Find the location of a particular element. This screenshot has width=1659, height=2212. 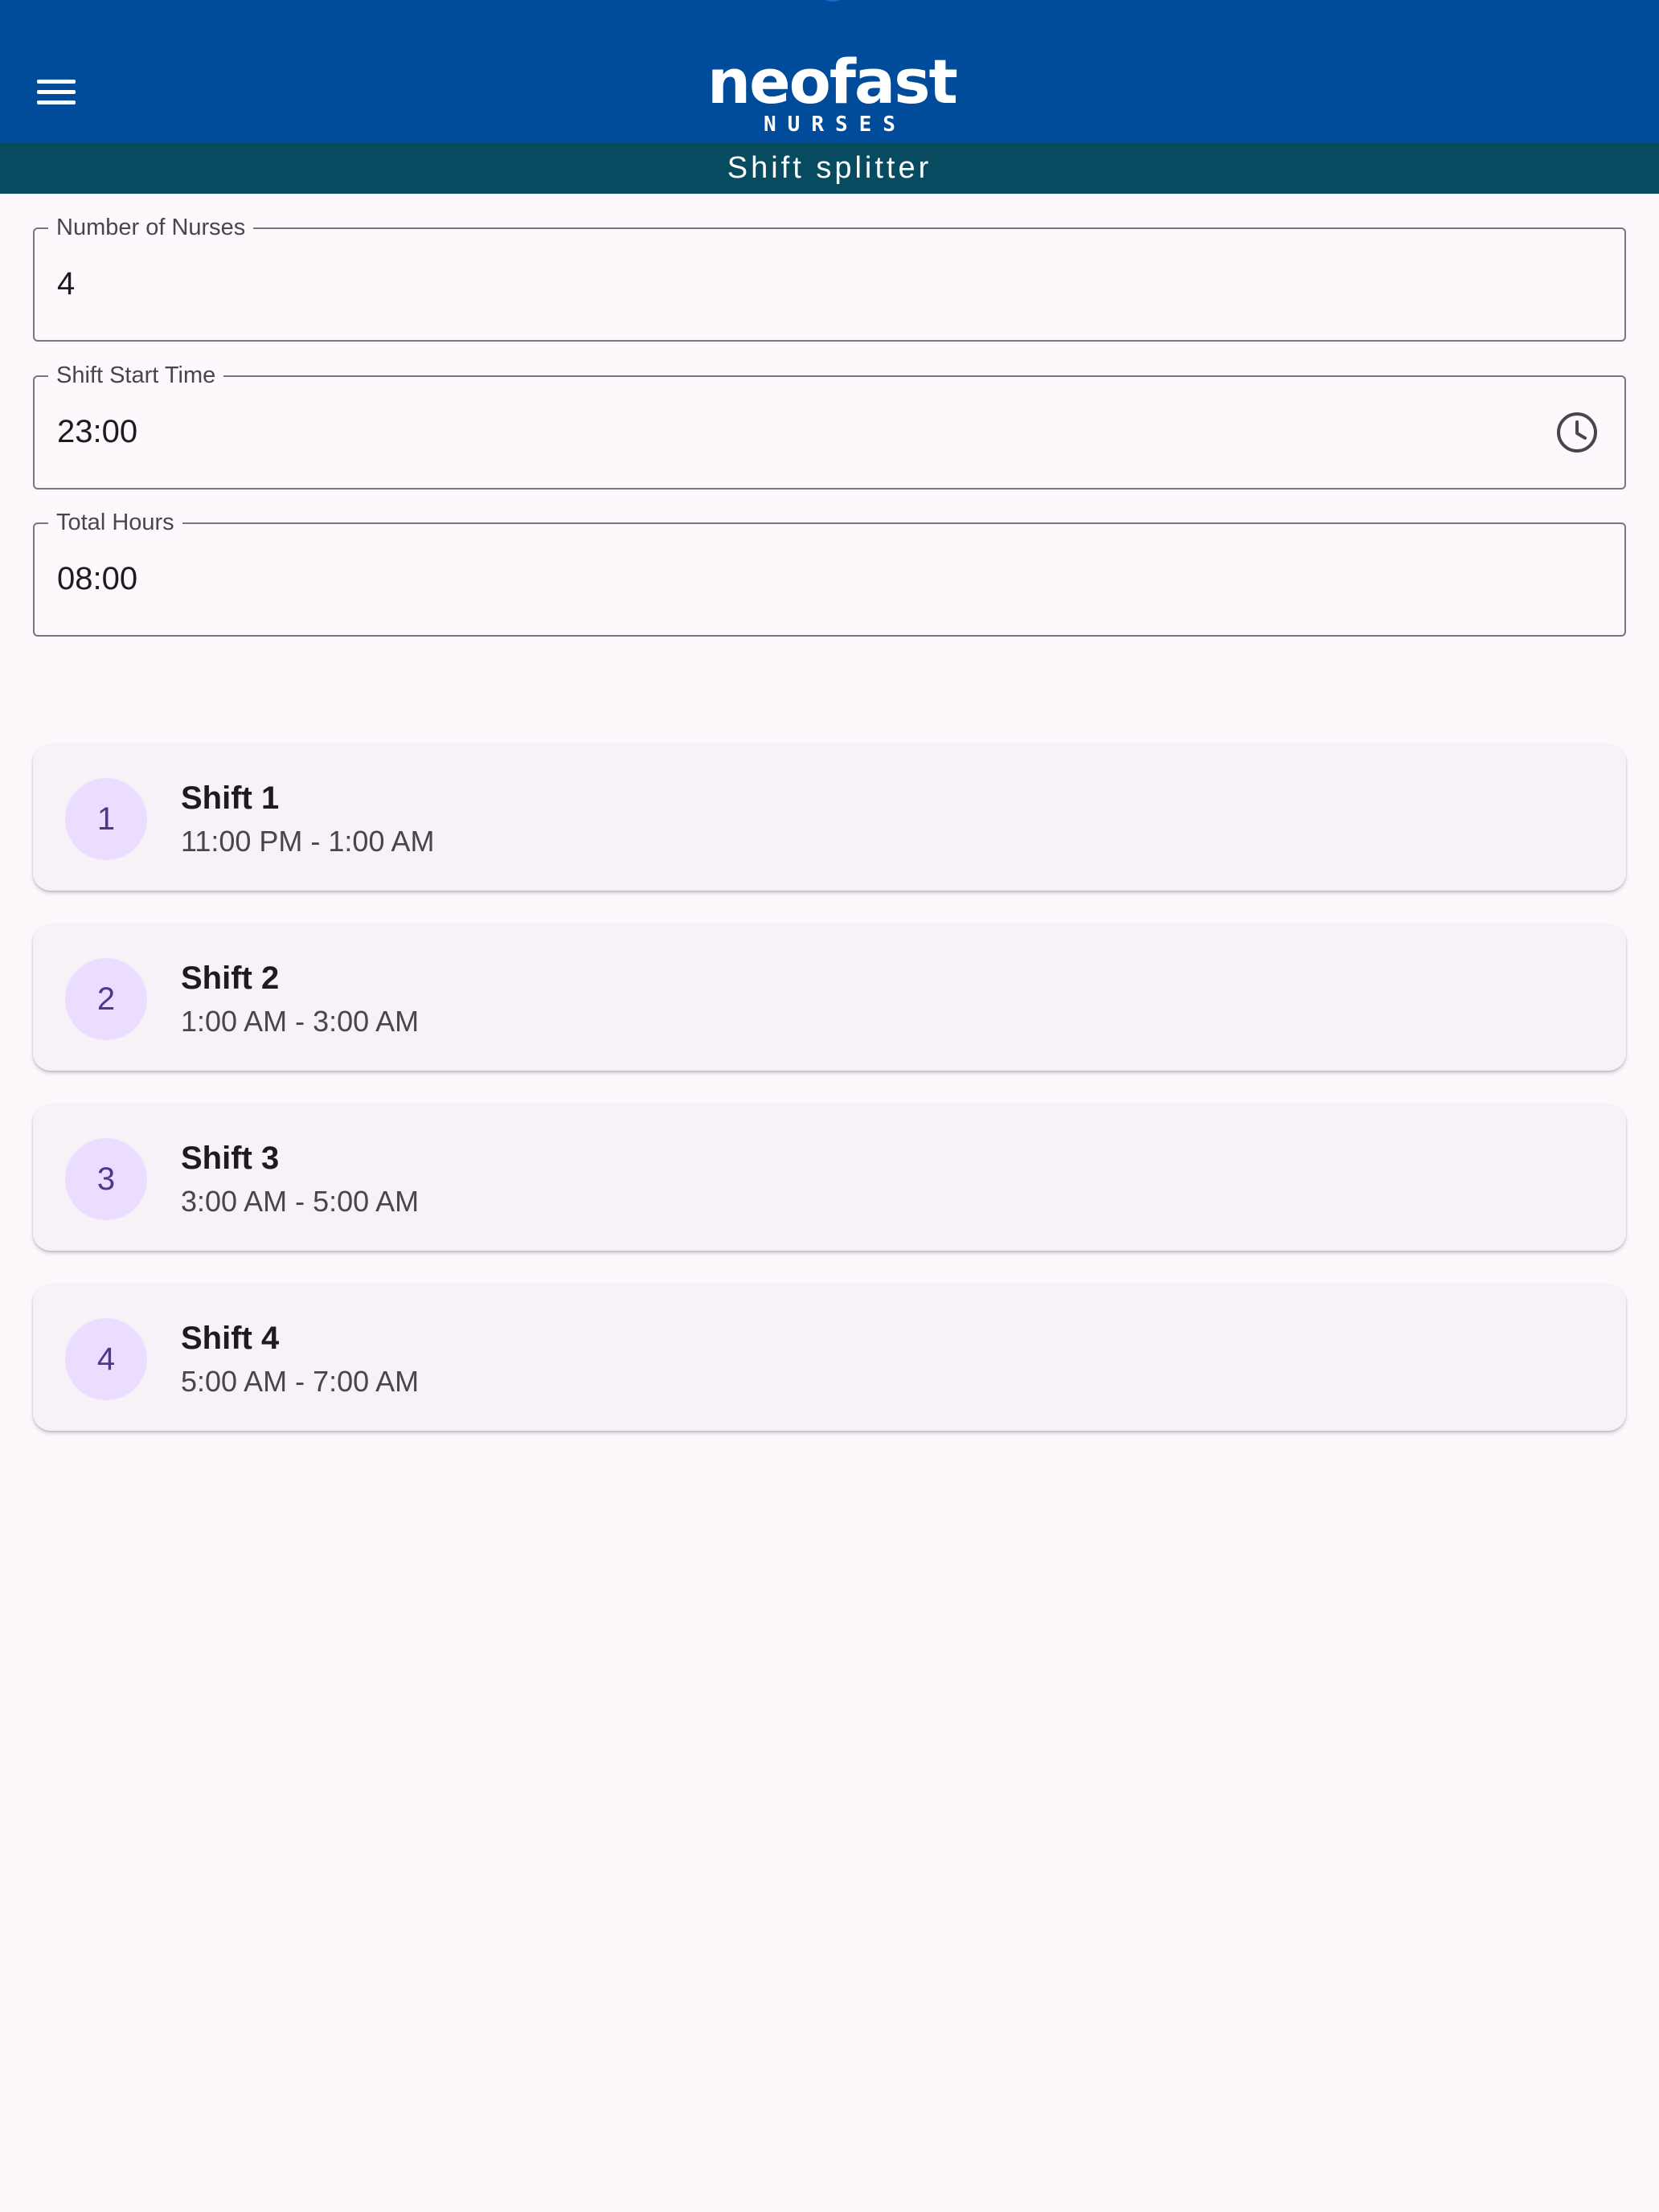

shift-number-avatar: 4 is located at coordinates (106, 1359).